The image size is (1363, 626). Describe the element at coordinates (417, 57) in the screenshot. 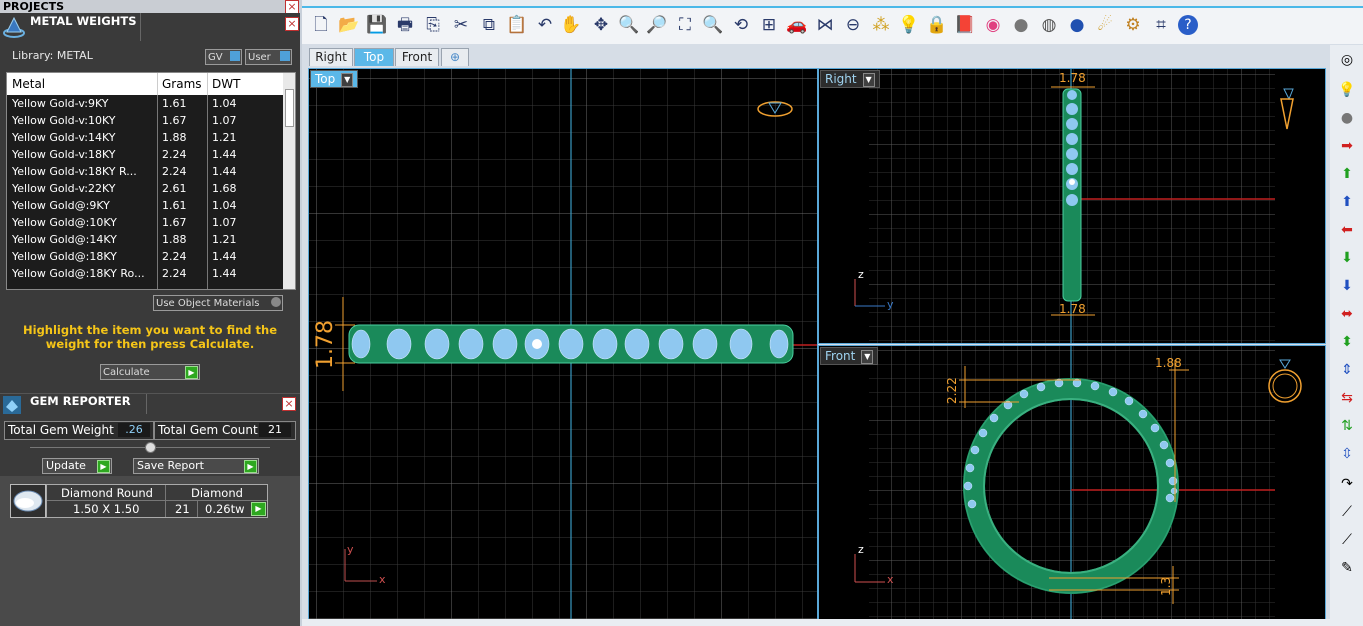

I see `tab-front: Front` at that location.